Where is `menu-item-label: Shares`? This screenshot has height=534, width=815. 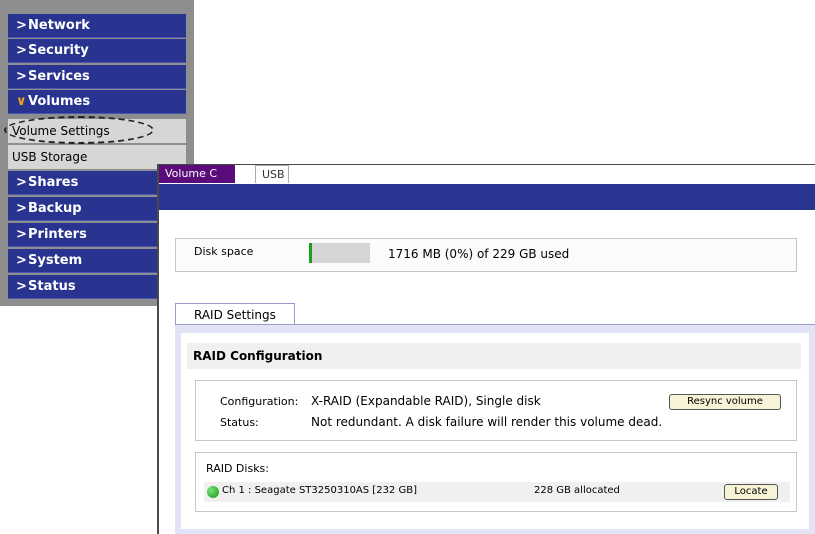
menu-item-label: Shares is located at coordinates (53, 182).